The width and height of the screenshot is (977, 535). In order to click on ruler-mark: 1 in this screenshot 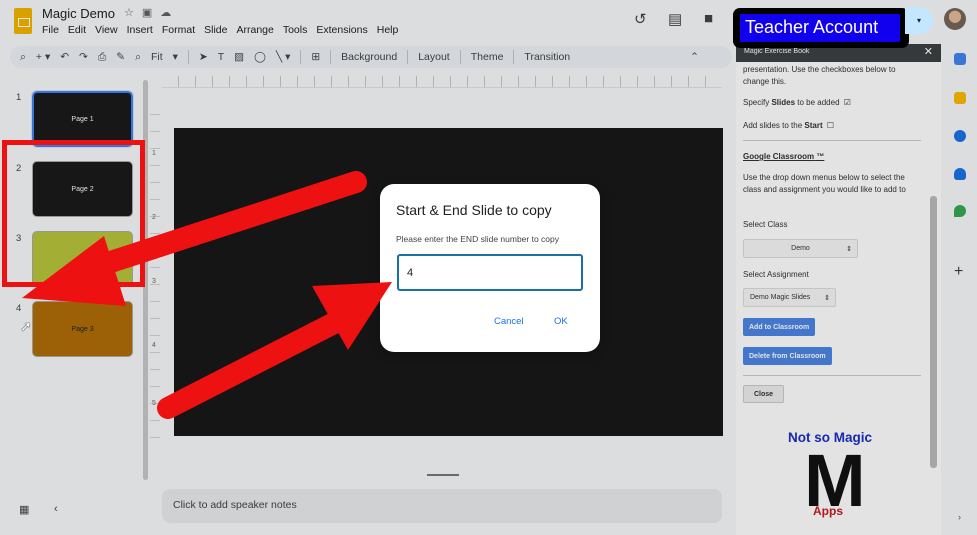, I will do `click(154, 153)`.